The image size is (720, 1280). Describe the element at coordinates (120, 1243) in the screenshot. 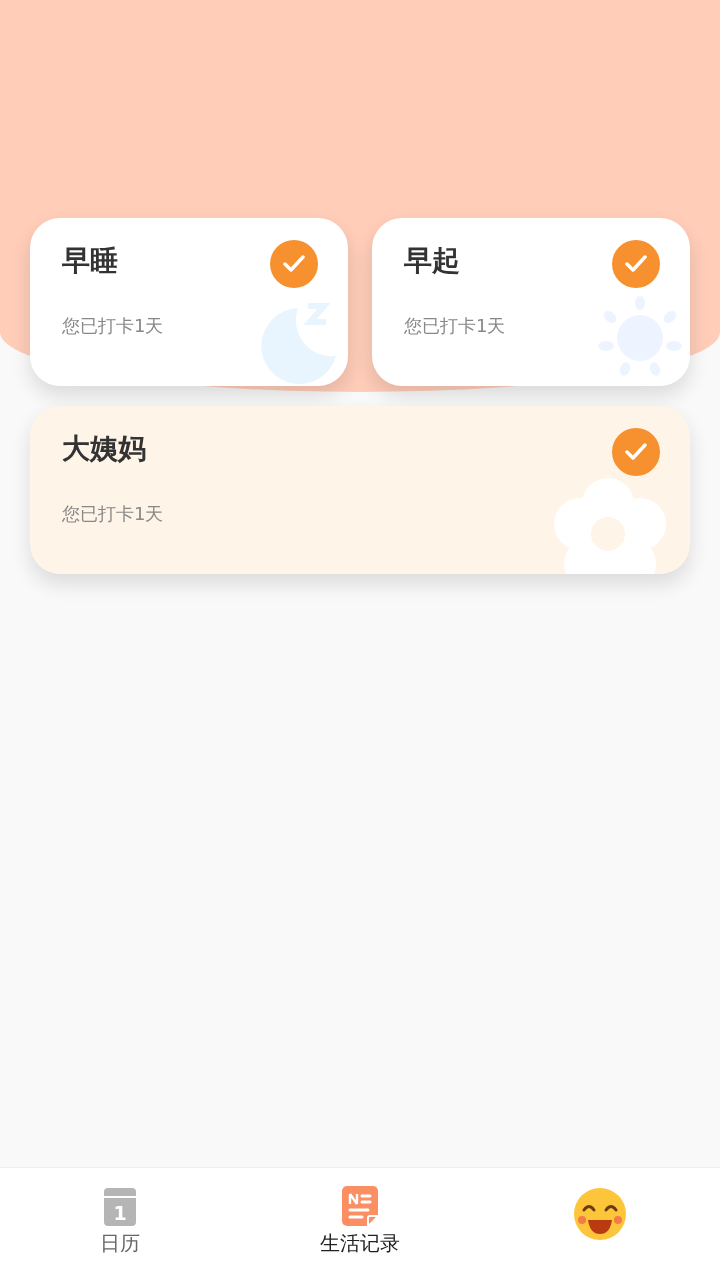

I see `tab-label: 日历` at that location.